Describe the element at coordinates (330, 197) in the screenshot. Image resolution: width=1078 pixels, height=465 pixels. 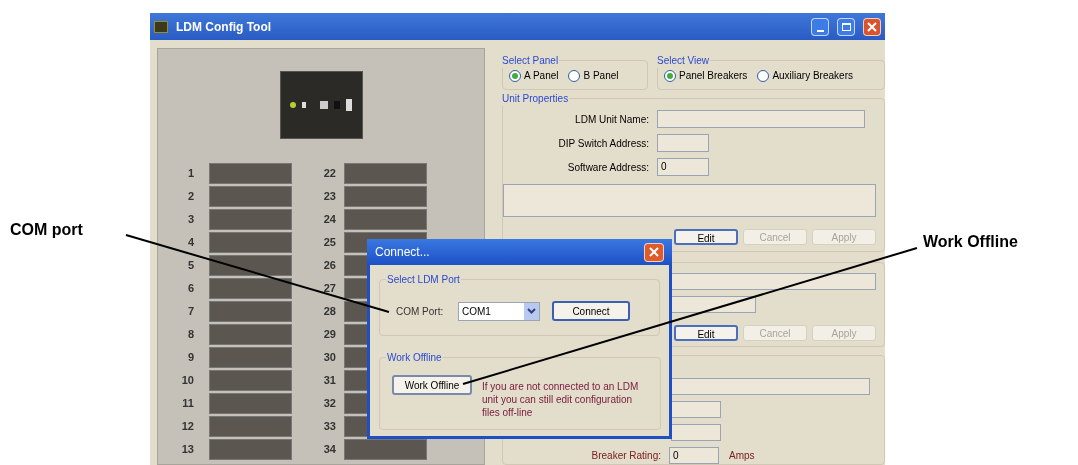
I see `breaker-number: 23` at that location.